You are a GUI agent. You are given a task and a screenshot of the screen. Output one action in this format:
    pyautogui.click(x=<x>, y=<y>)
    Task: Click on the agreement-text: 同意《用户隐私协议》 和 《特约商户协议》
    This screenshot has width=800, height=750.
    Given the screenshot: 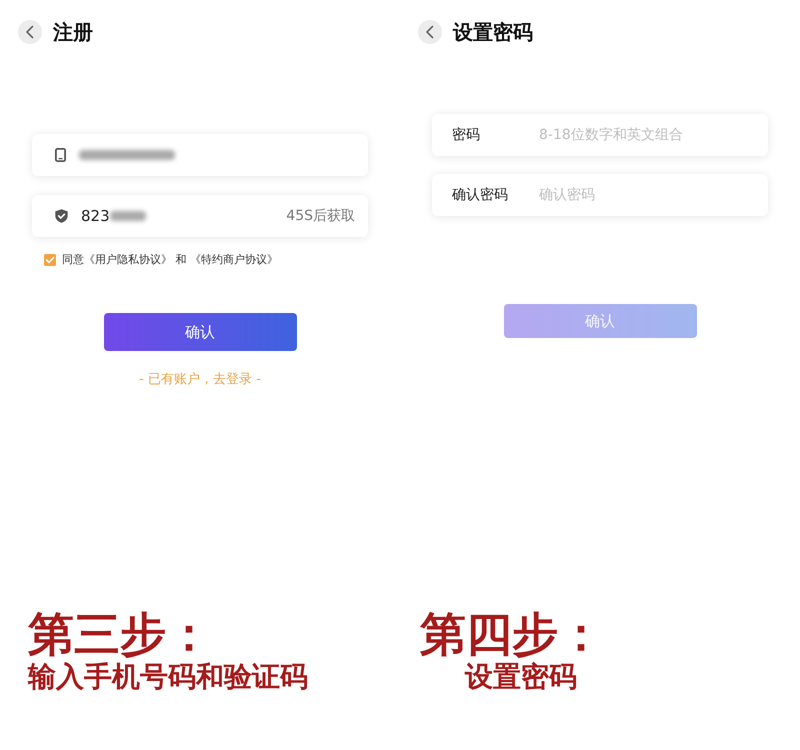 What is the action you would take?
    pyautogui.click(x=170, y=260)
    